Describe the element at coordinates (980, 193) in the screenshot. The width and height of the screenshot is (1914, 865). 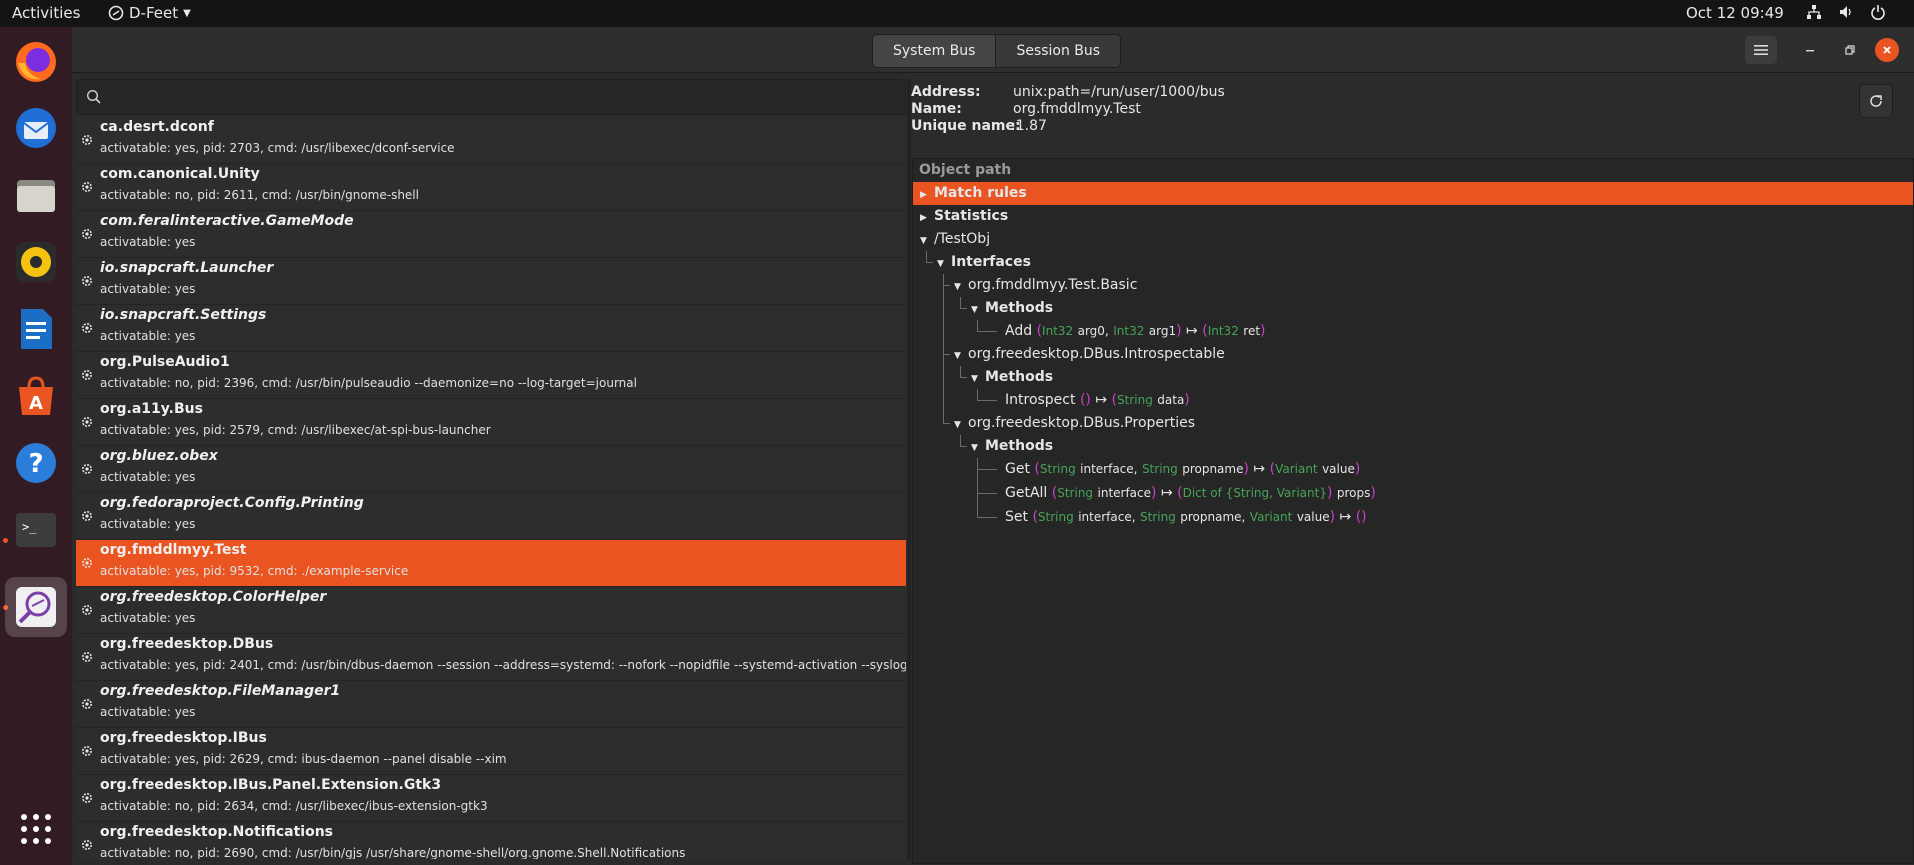
I see `match-rules-label: Match rules` at that location.